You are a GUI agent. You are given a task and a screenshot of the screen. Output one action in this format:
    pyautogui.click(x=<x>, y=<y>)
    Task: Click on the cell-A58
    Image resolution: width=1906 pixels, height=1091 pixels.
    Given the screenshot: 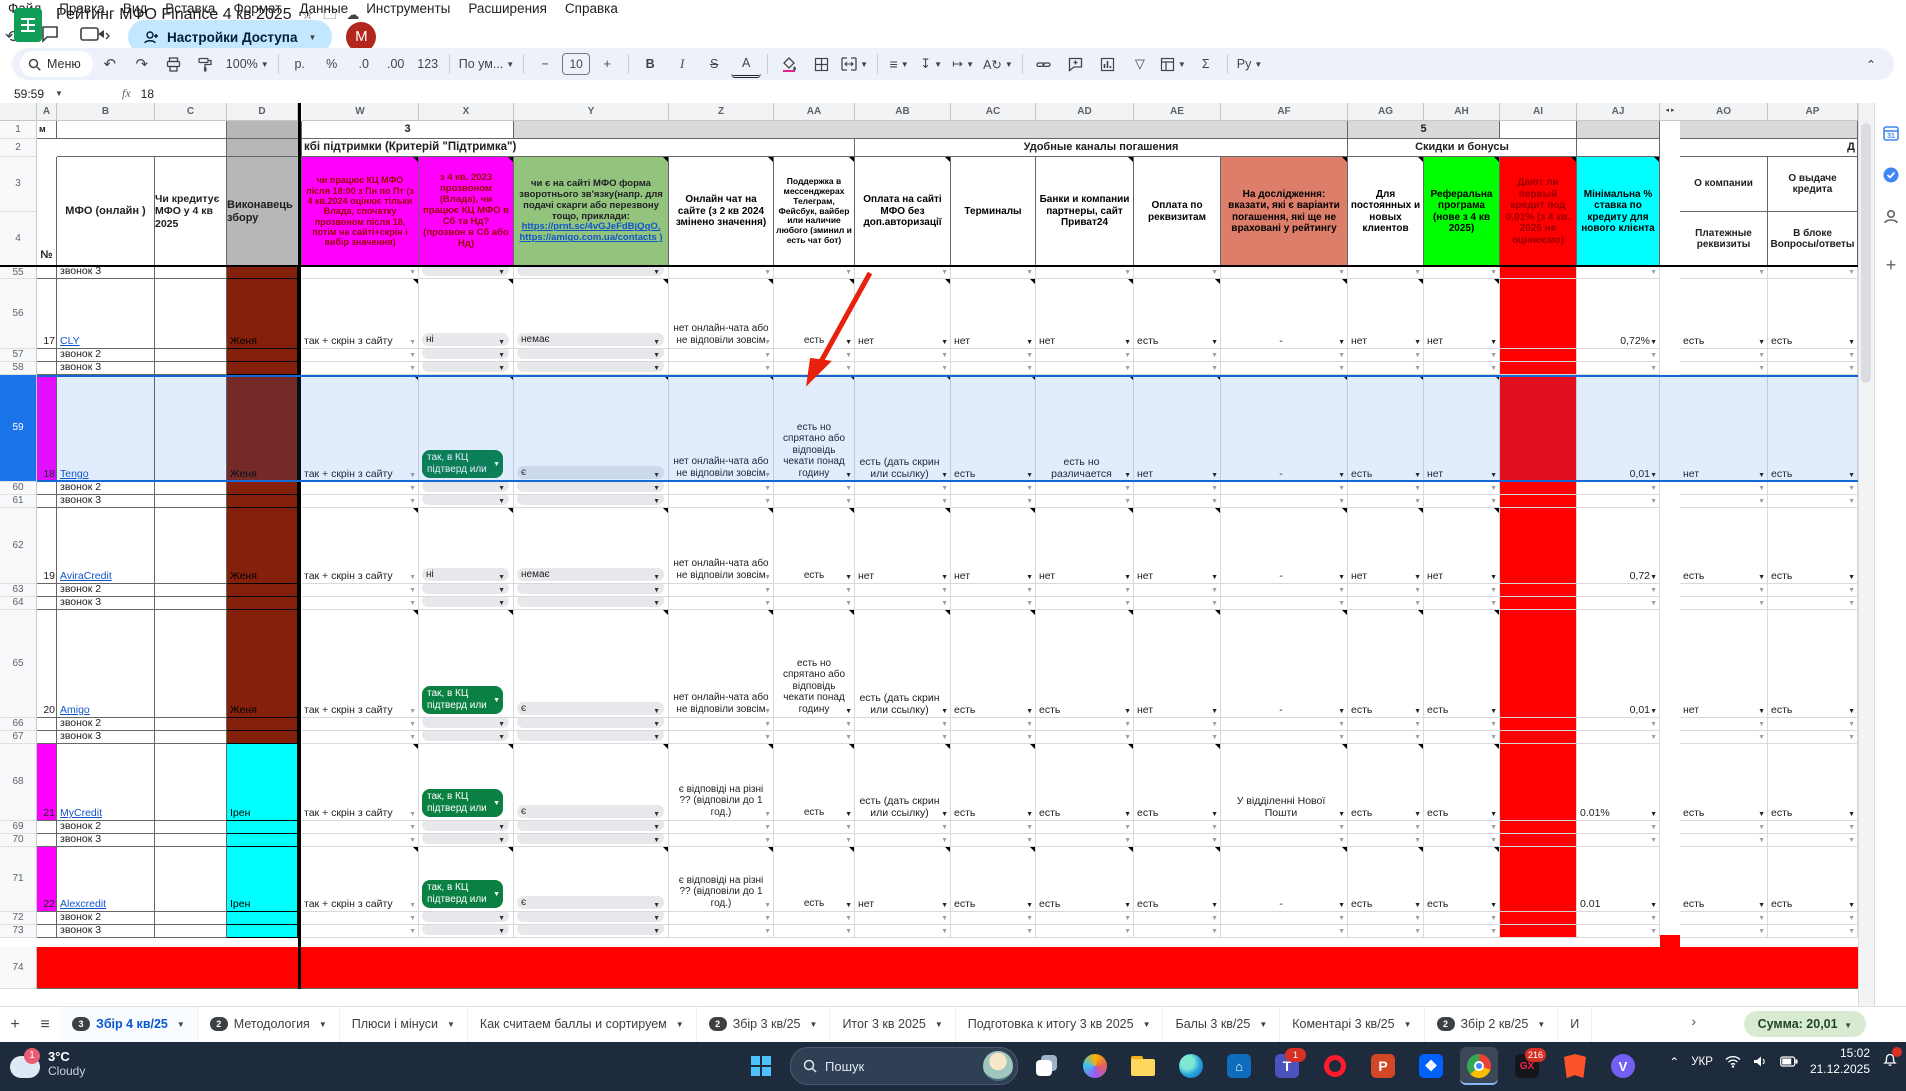 What is the action you would take?
    pyautogui.click(x=47, y=368)
    